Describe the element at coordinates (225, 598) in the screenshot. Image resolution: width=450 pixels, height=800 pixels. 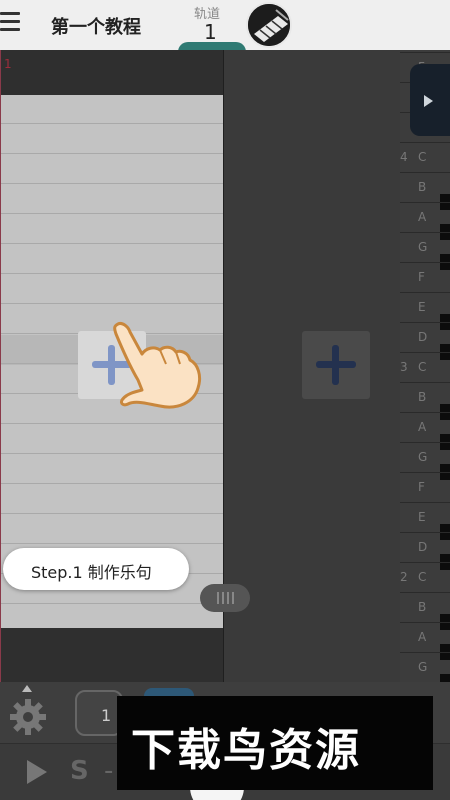
I see `drag-handle` at that location.